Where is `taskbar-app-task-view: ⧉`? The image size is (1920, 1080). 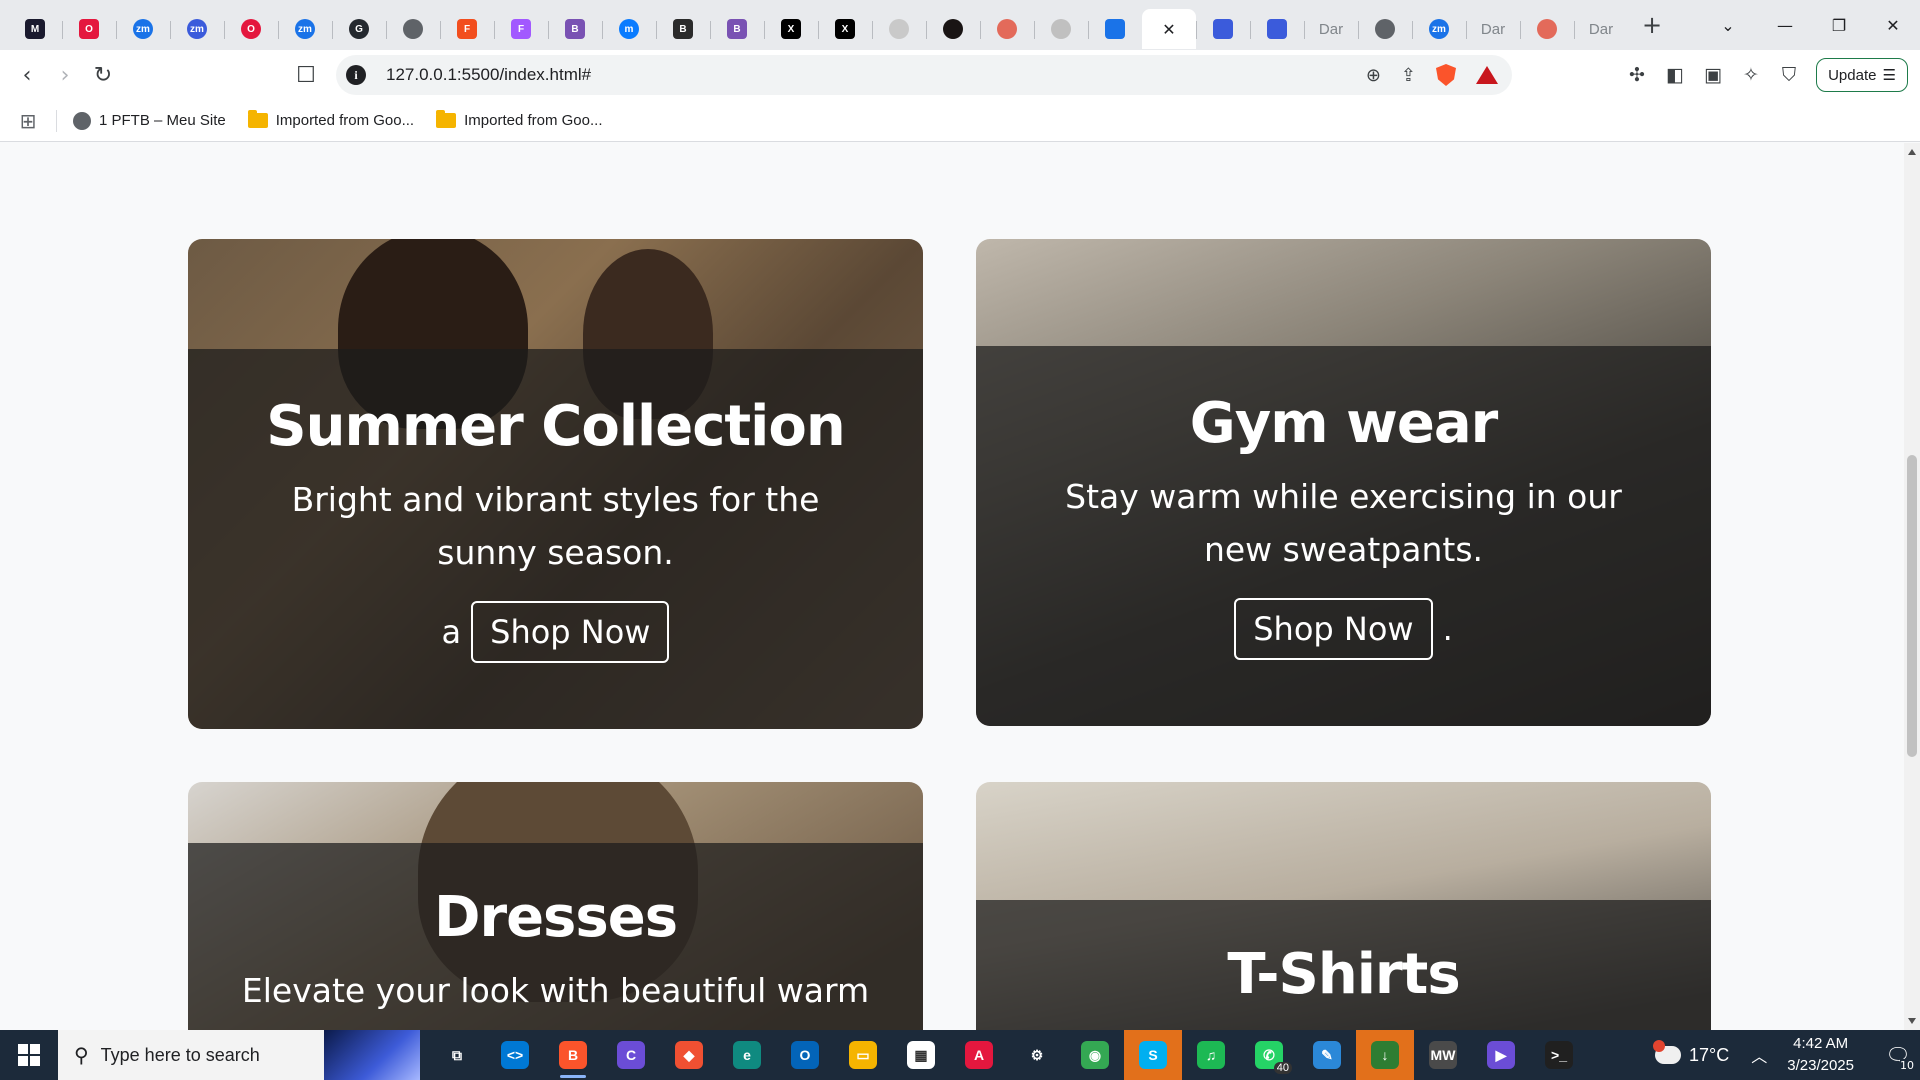
taskbar-app-task-view: ⧉ is located at coordinates (457, 1055).